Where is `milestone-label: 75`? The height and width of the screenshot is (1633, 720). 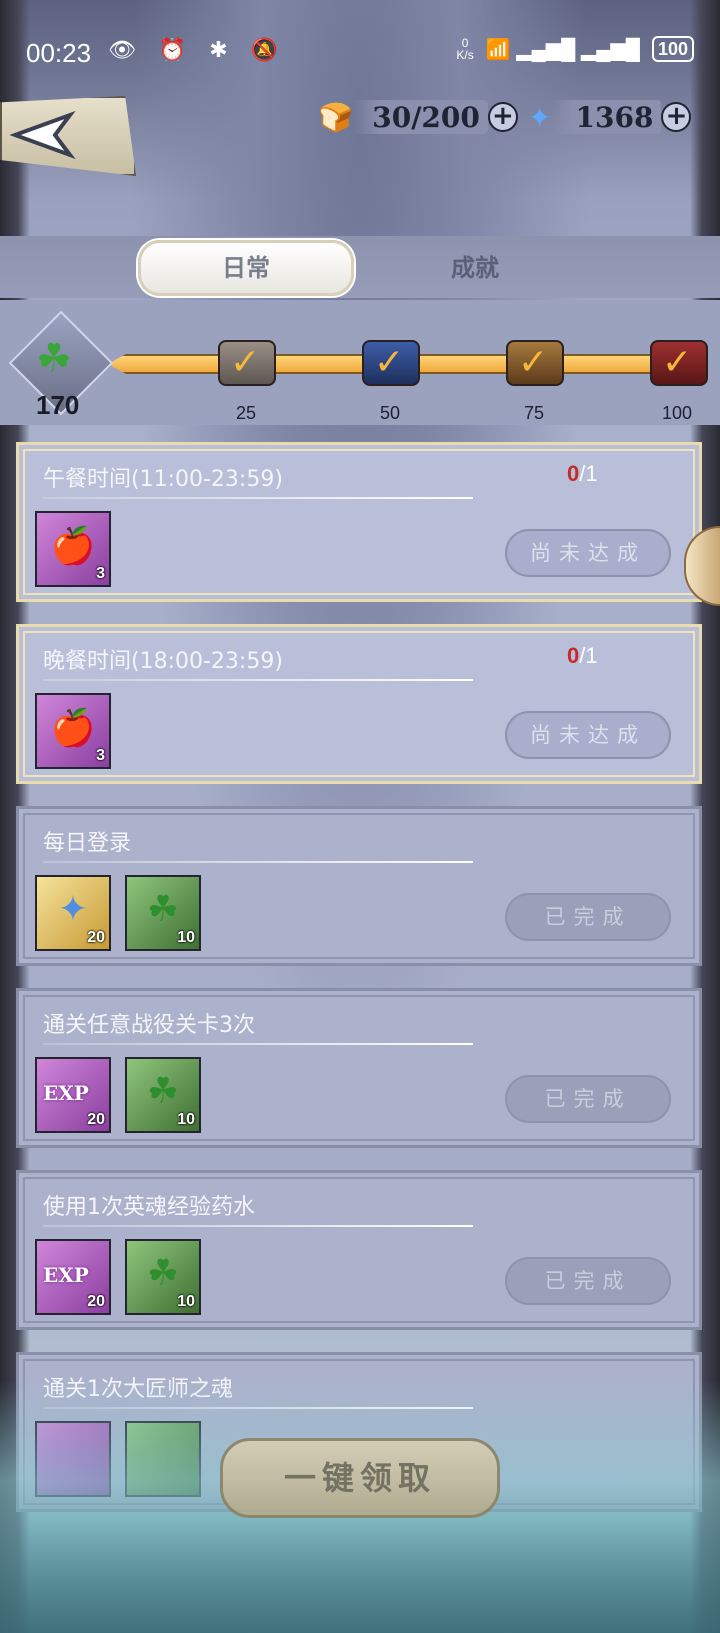 milestone-label: 75 is located at coordinates (534, 413).